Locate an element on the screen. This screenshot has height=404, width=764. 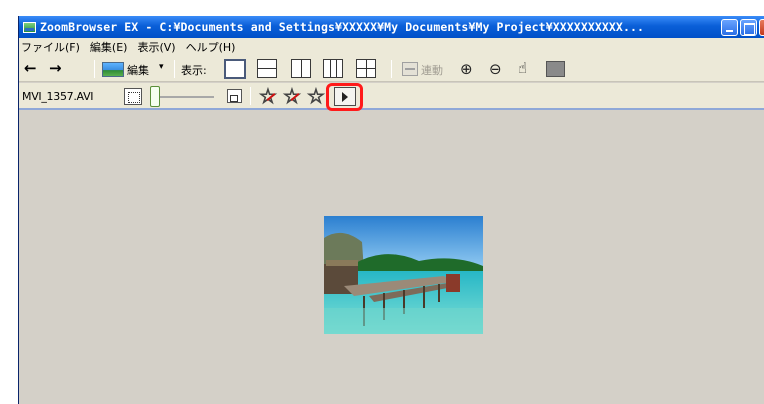
main-toolbar: ← → 編集 ▾ 表示: 連動 ⊕ ⊖ ☝ is located at coordinates (391, 69).